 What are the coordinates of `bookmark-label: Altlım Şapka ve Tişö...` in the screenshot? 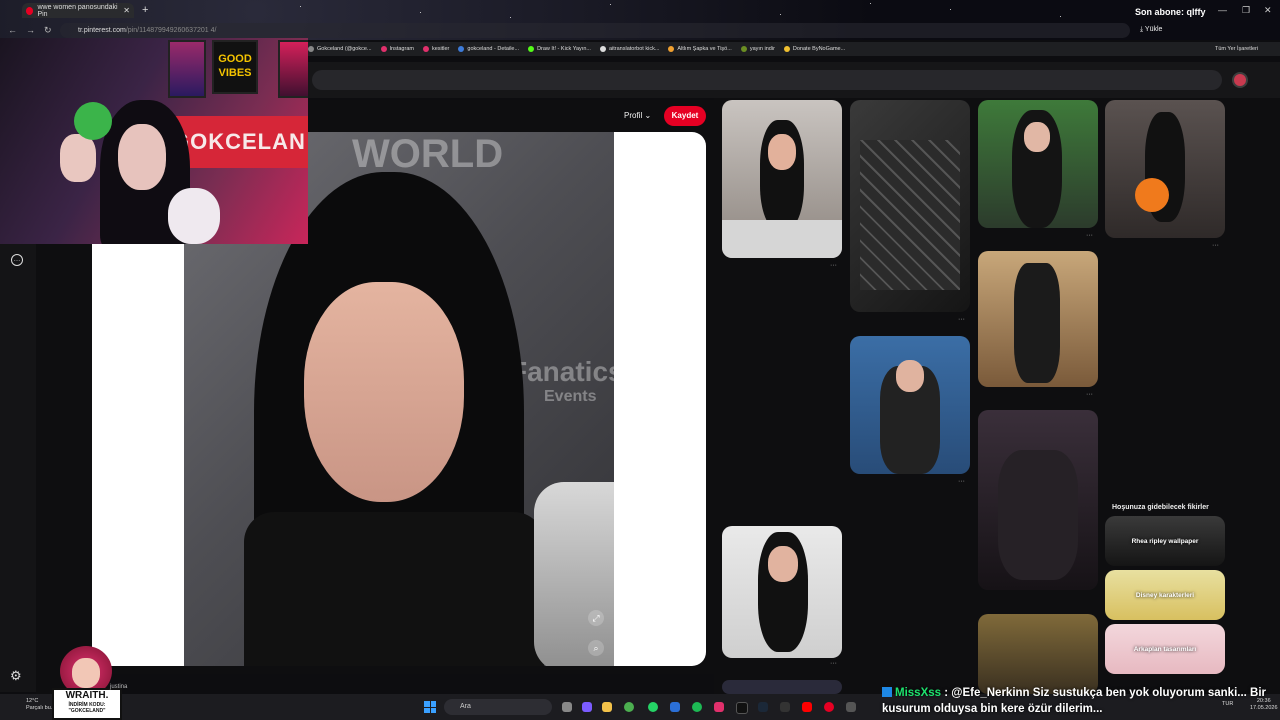 It's located at (704, 49).